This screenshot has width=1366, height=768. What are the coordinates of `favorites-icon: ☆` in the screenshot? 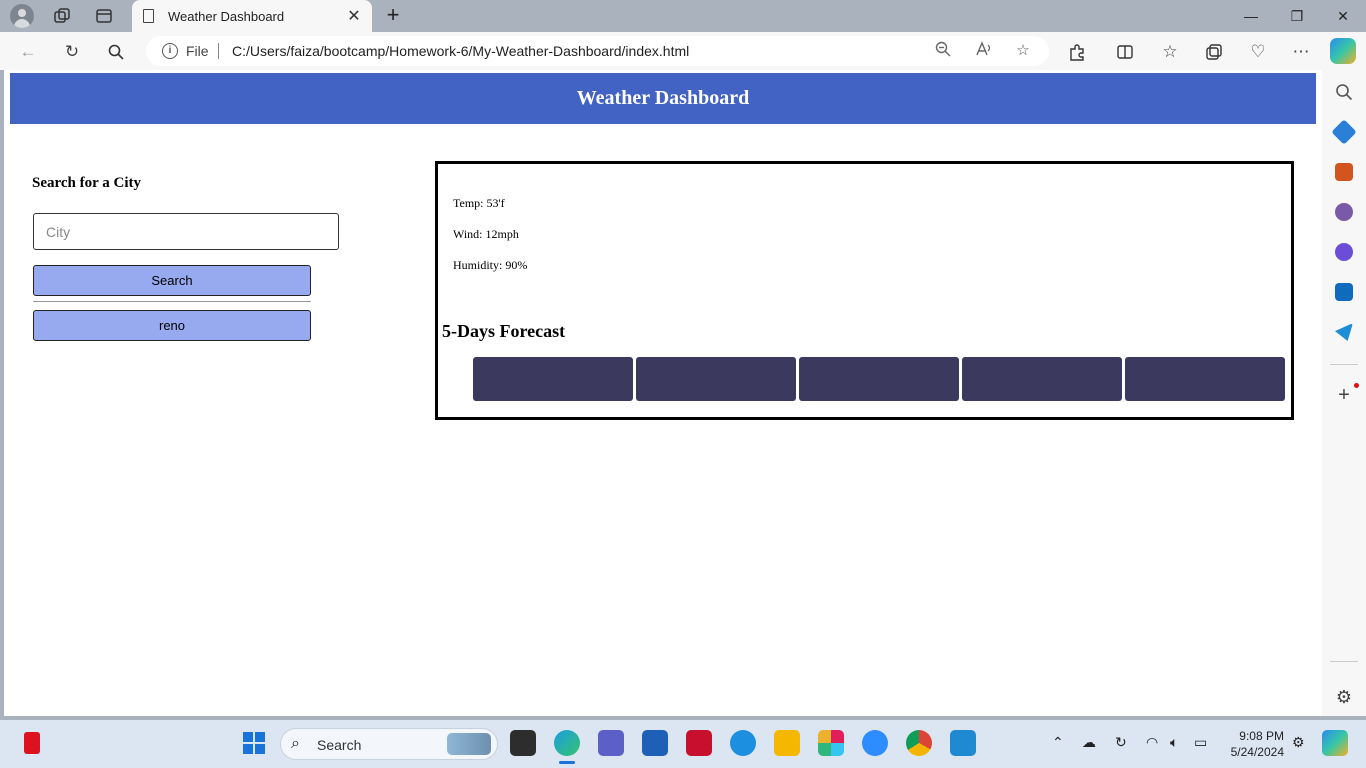 It's located at (1170, 52).